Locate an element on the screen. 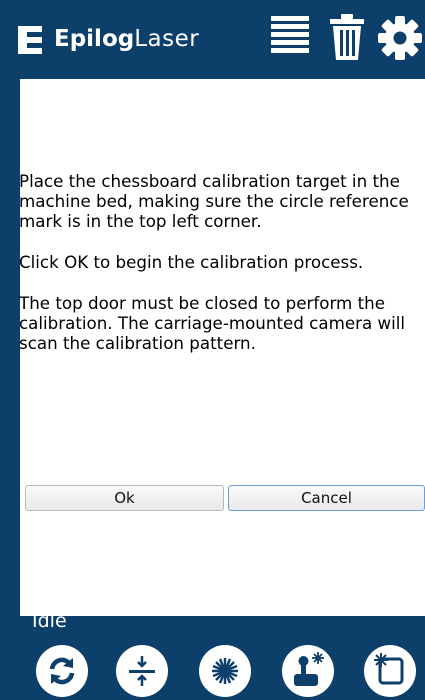  job-list-icon is located at coordinates (290, 35).